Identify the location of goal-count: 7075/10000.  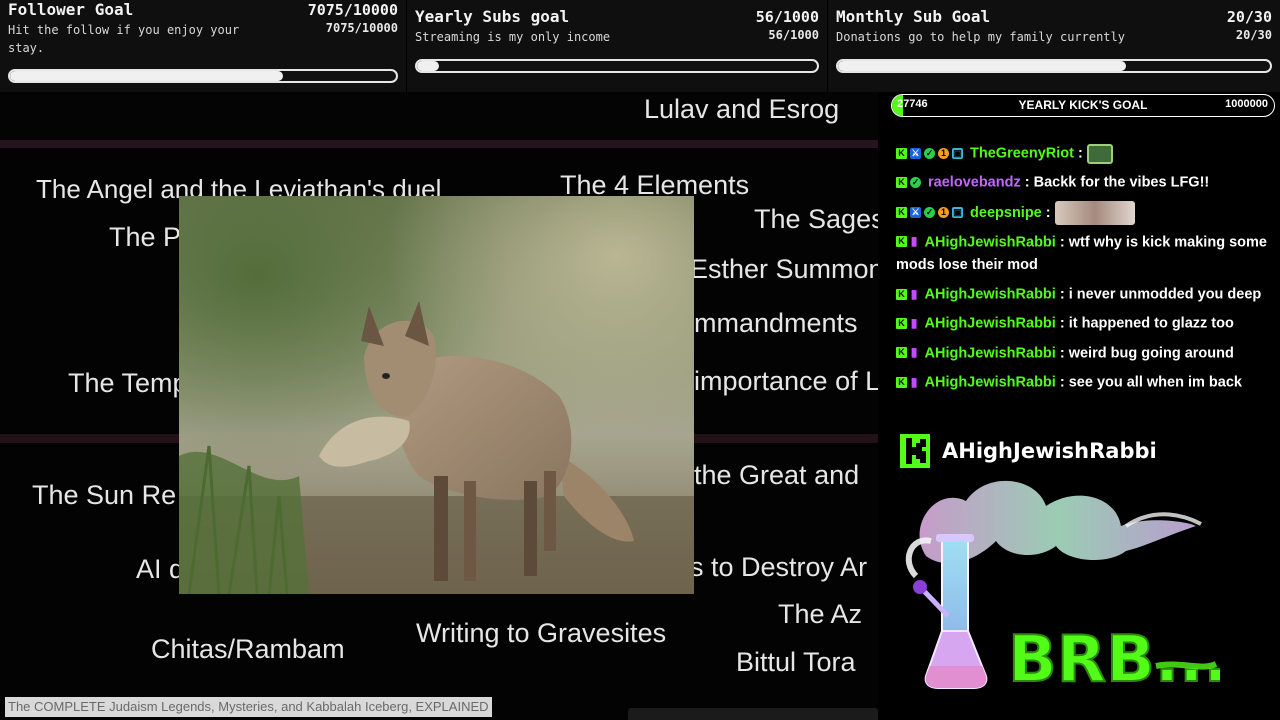
(352, 10).